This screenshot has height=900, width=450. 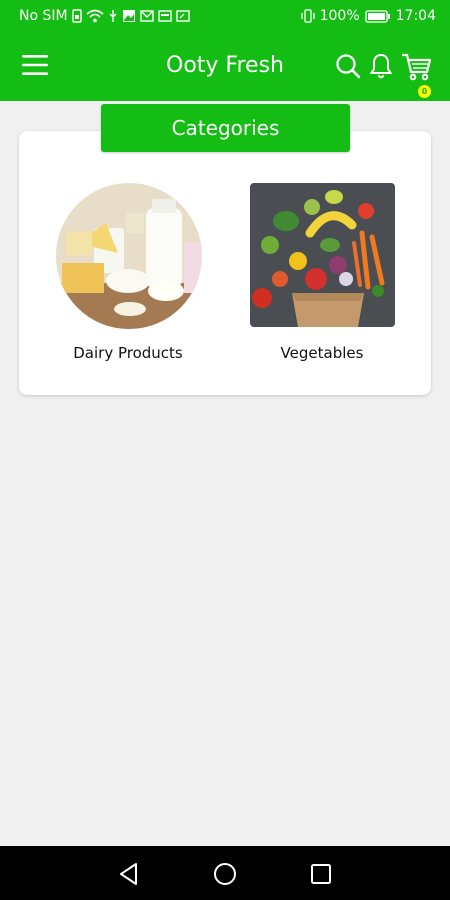 I want to click on home-icon, so click(x=225, y=874).